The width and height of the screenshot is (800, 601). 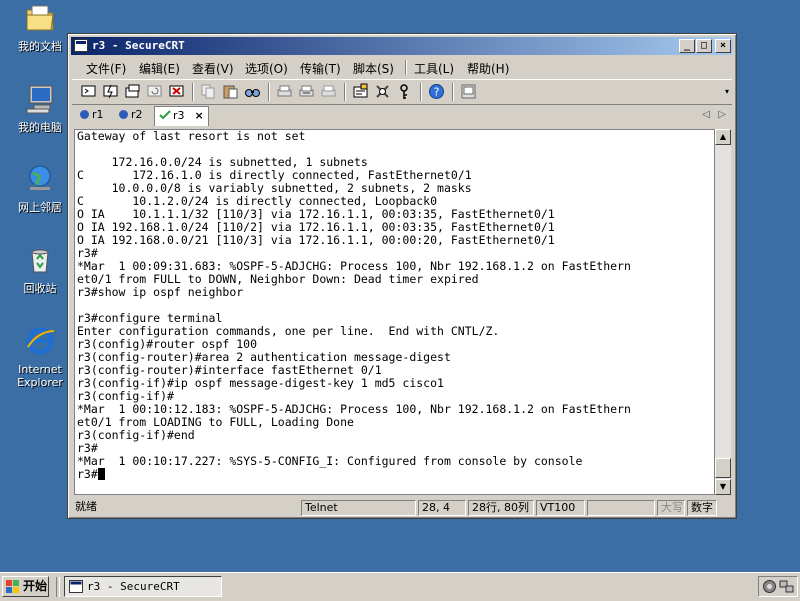 I want to click on title-bar: r3 - SecureCRT _ □ ×, so click(x=402, y=46).